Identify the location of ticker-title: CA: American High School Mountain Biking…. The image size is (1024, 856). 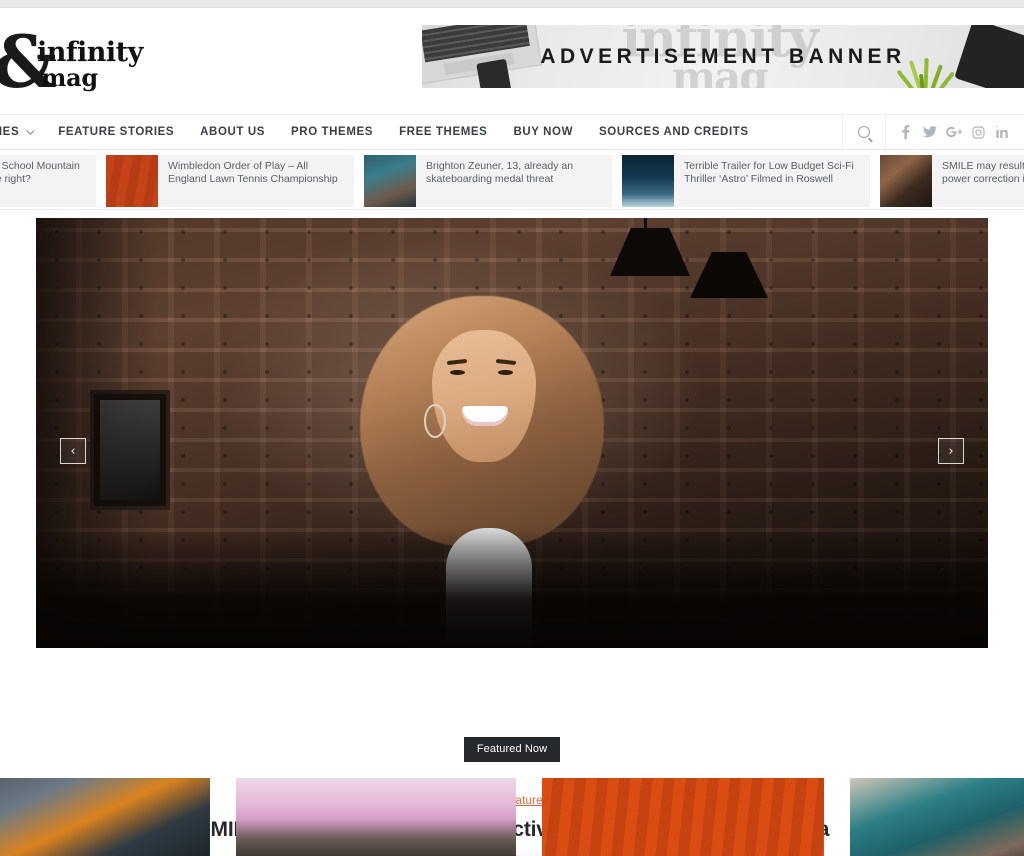
(40, 172).